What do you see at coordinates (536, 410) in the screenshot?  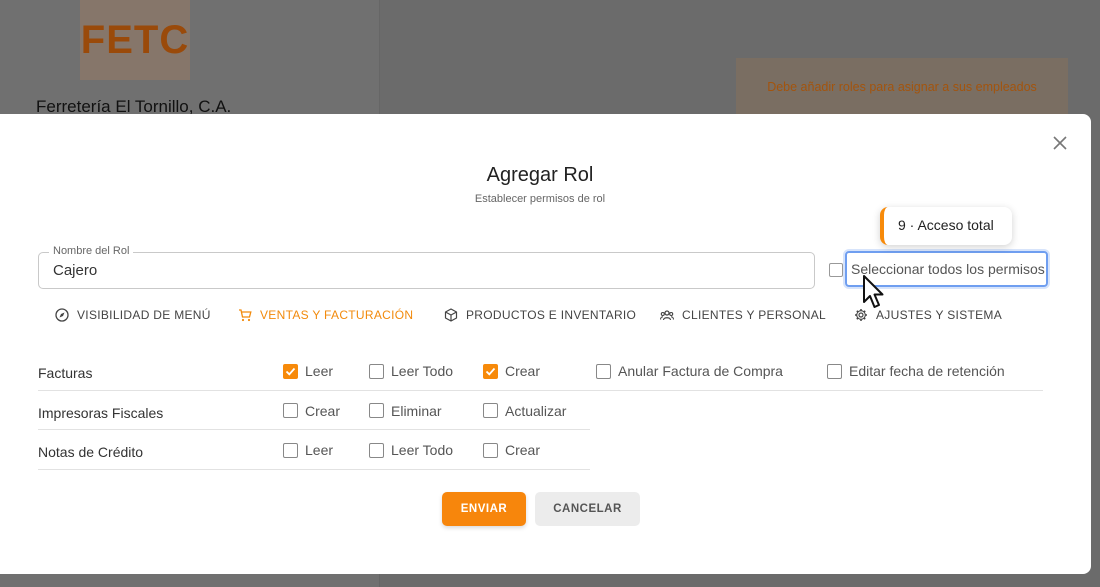 I see `option-label: Actualizar` at bounding box center [536, 410].